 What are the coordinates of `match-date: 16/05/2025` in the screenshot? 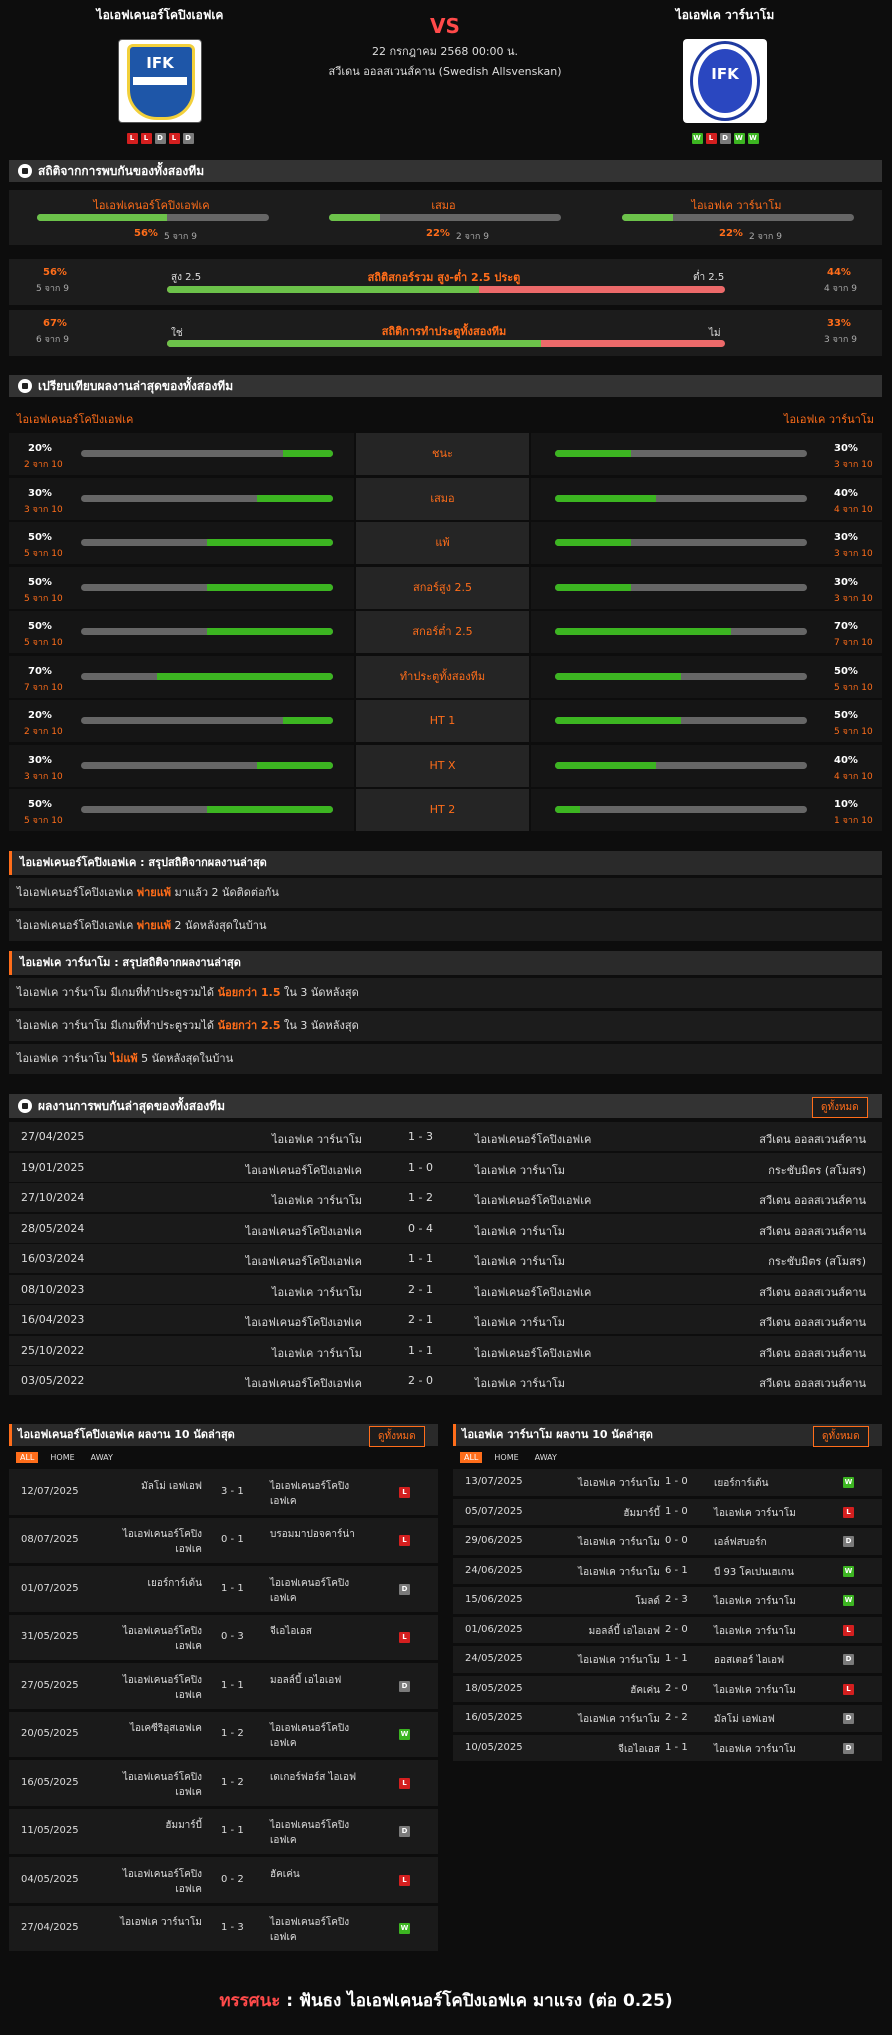 It's located at (494, 1718).